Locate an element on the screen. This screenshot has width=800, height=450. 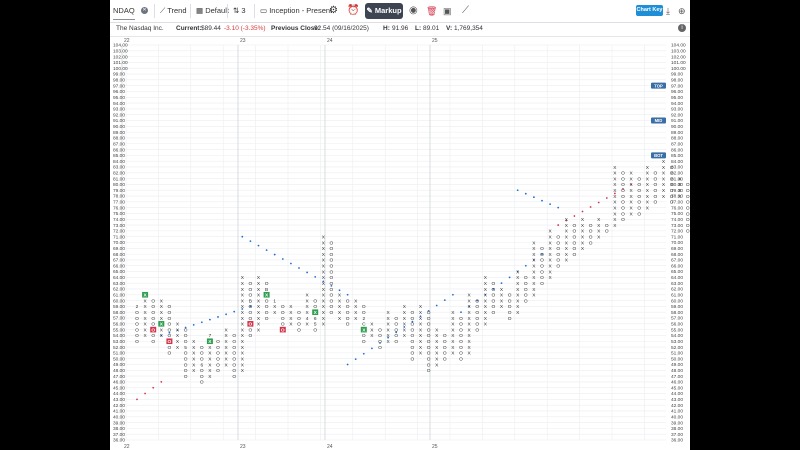
year-label-top: 23 is located at coordinates (243, 41).